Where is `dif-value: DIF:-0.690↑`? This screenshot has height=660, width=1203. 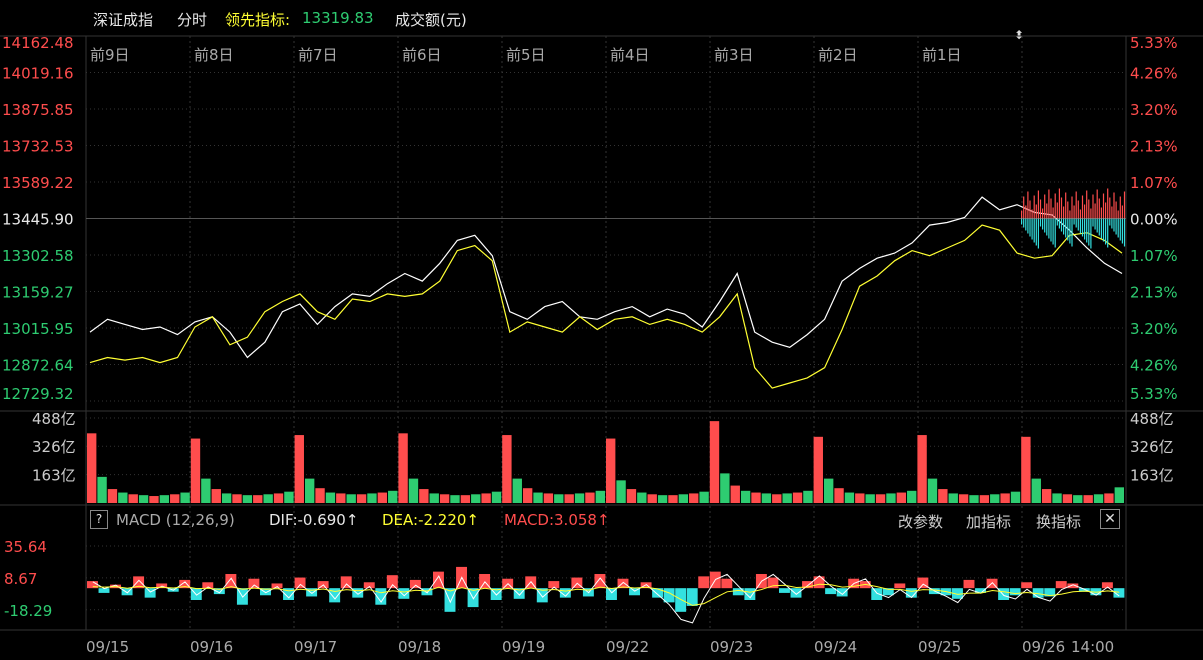
dif-value: DIF:-0.690↑ is located at coordinates (314, 520).